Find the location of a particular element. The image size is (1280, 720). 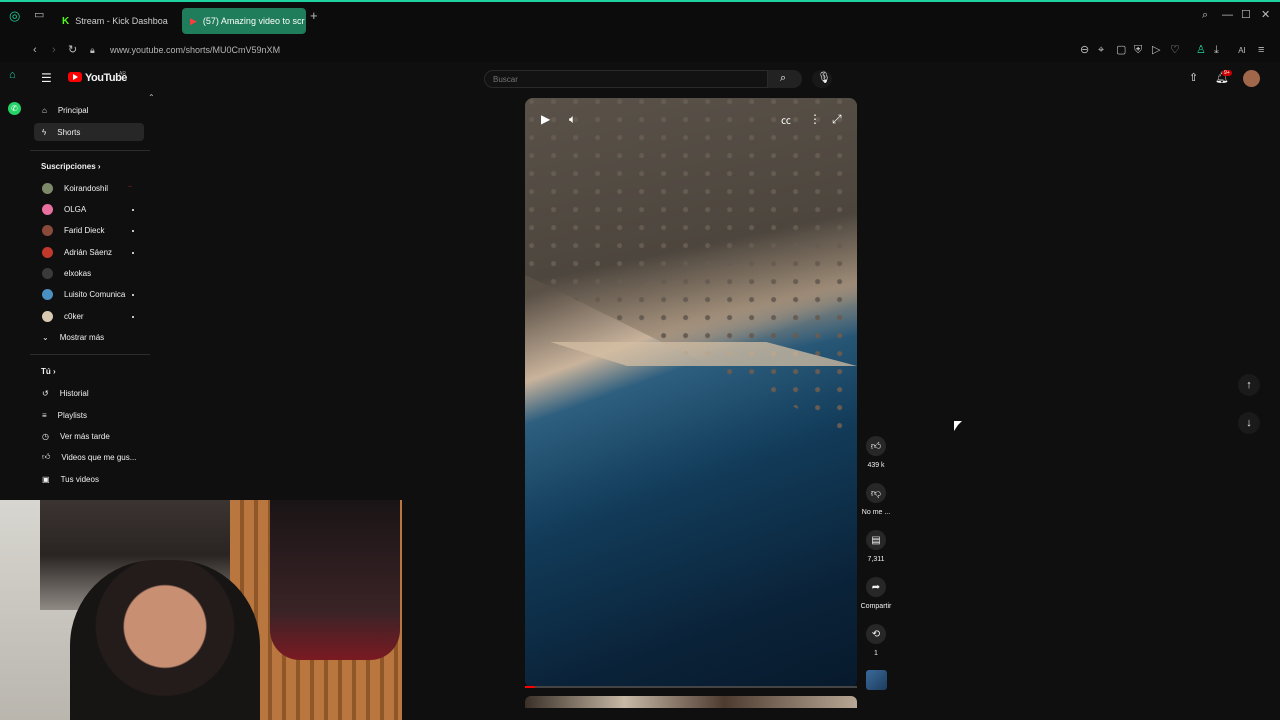

subscription-item: elxokas is located at coordinates (89, 273).